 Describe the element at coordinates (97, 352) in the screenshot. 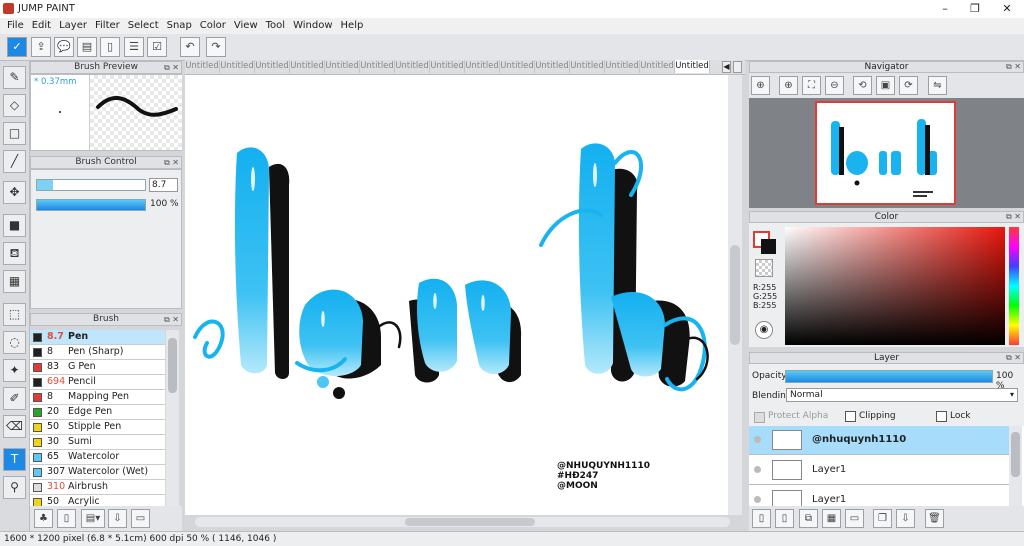

I see `brush-item: 8 Pen (Sharp)` at that location.